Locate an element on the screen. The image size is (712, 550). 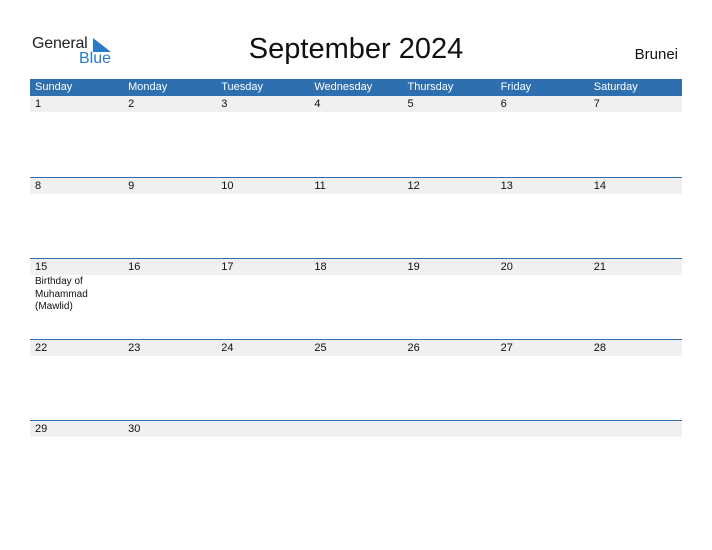
day-number: 17 is located at coordinates (227, 267).